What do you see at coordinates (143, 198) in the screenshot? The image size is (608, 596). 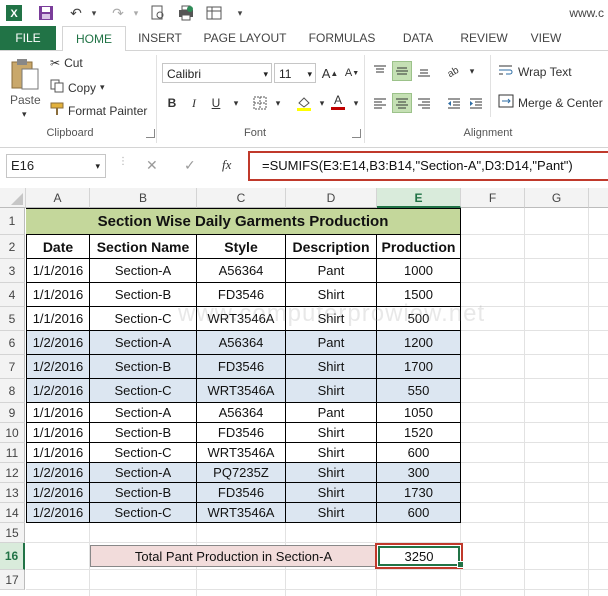 I see `column-header-b: B` at bounding box center [143, 198].